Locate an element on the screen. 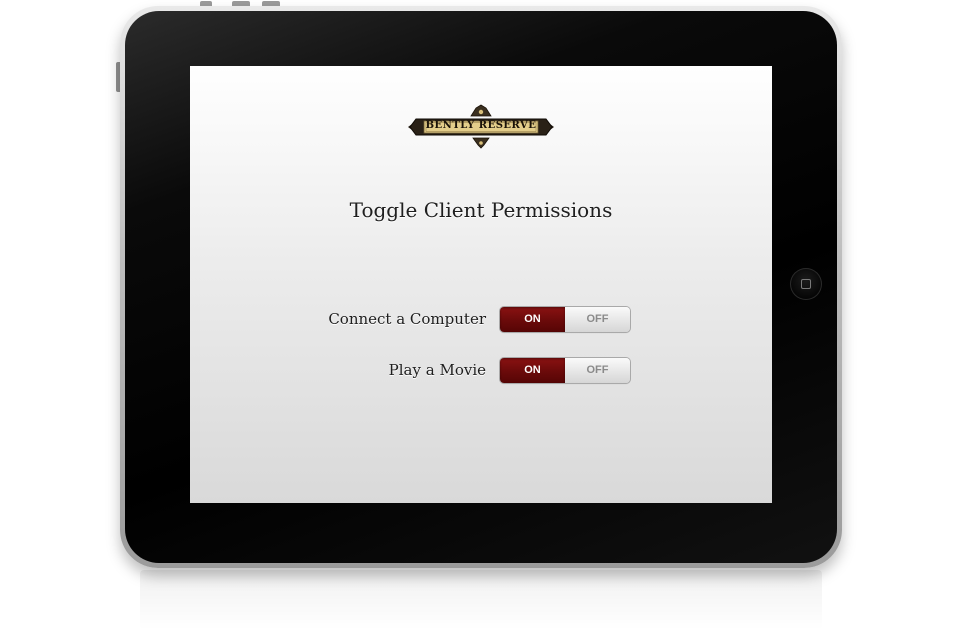 The image size is (960, 643). permission-label: Play a Movie is located at coordinates (437, 370).